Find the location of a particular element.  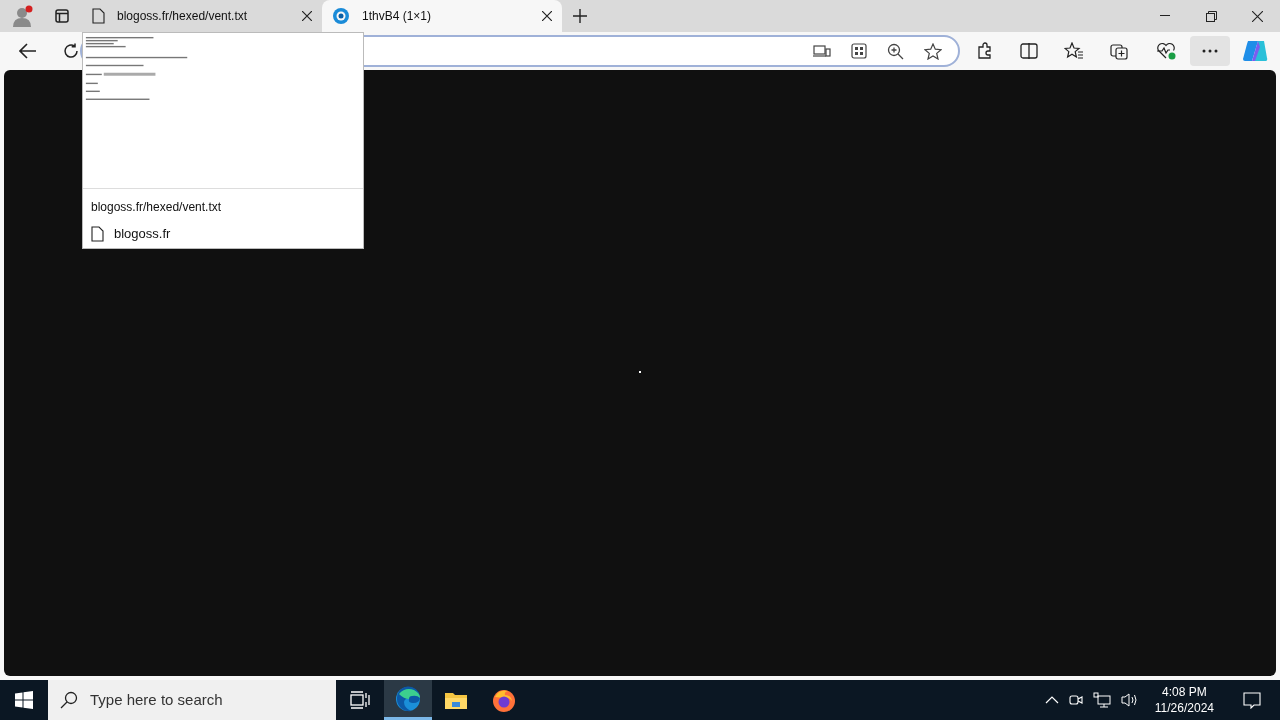

edge-browser-icon is located at coordinates (408, 698).